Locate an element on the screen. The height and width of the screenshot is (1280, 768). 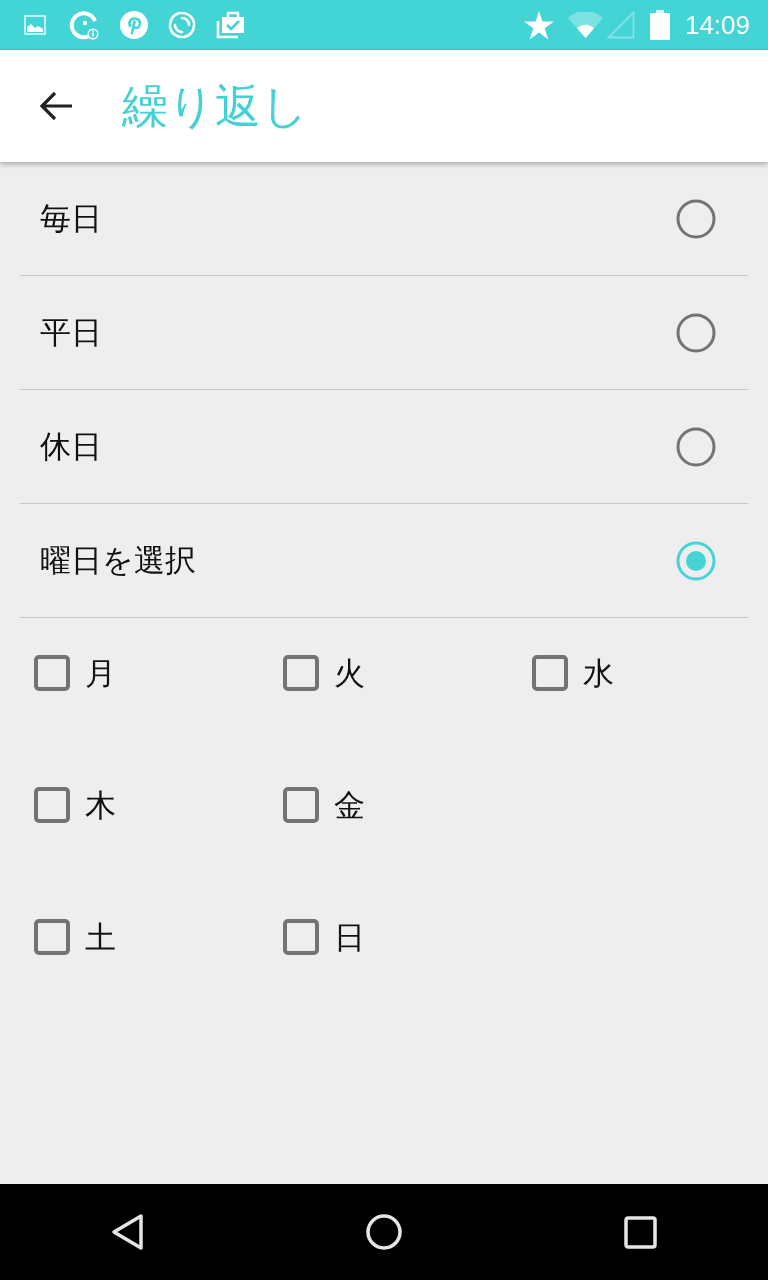
day-label: 金 is located at coordinates (349, 805).